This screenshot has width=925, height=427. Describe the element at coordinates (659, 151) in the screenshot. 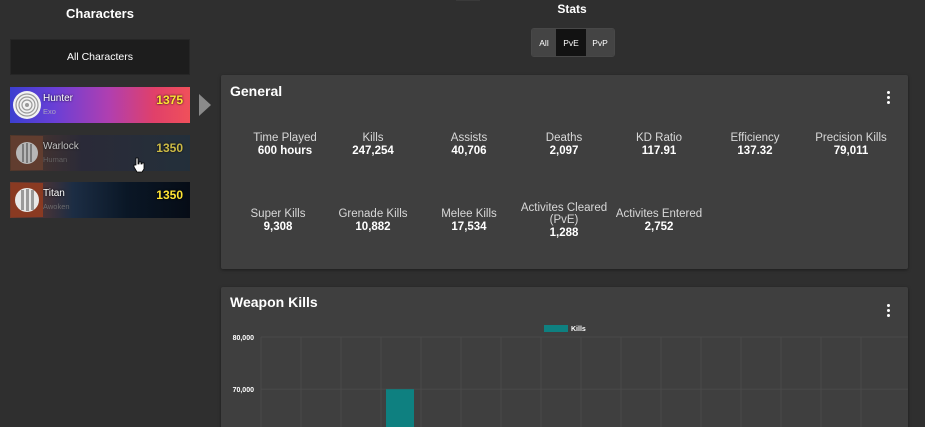

I see `stat-value: 117.91` at that location.